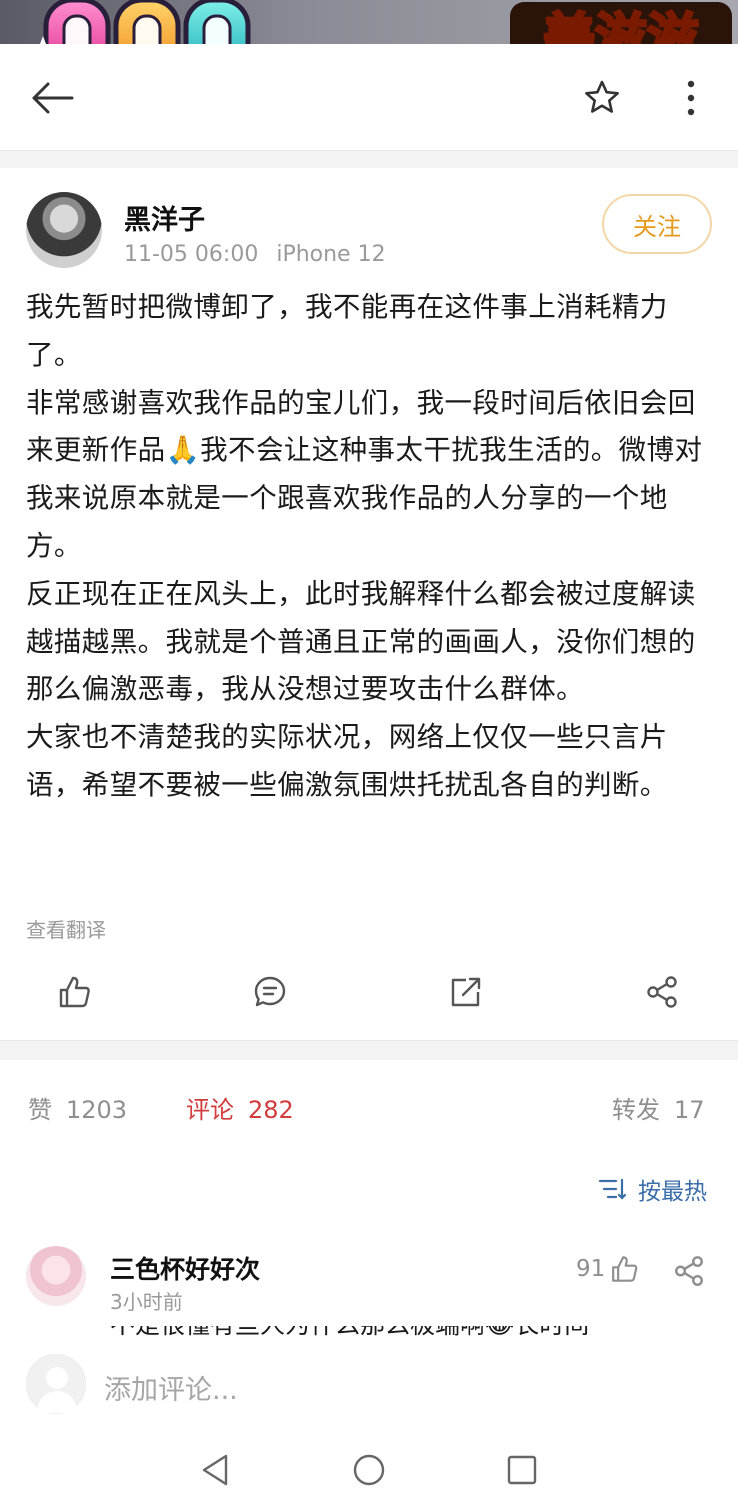 This screenshot has width=738, height=1507. I want to click on likes-label: 赞, so click(40, 1110).